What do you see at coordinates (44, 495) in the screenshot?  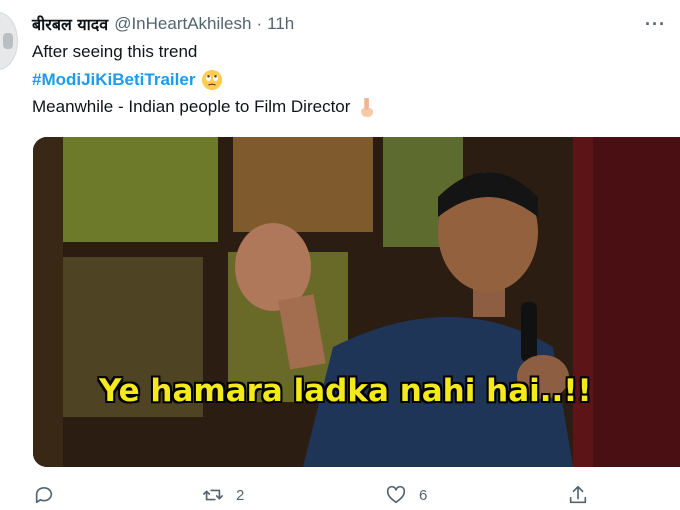 I see `reply-icon` at bounding box center [44, 495].